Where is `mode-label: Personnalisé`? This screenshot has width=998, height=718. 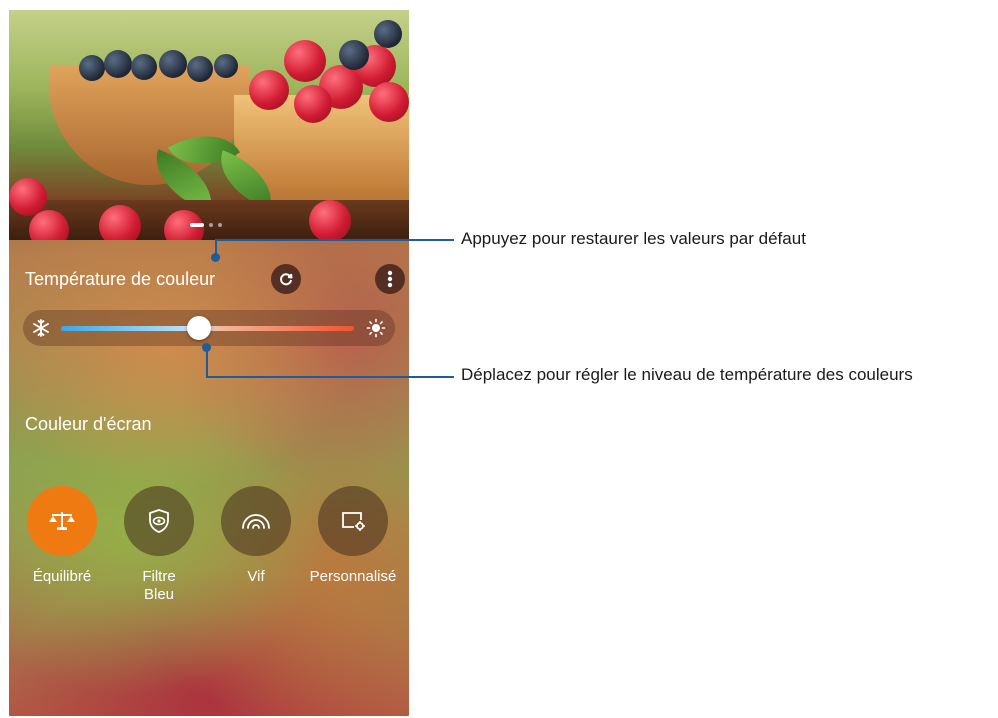 mode-label: Personnalisé is located at coordinates (353, 576).